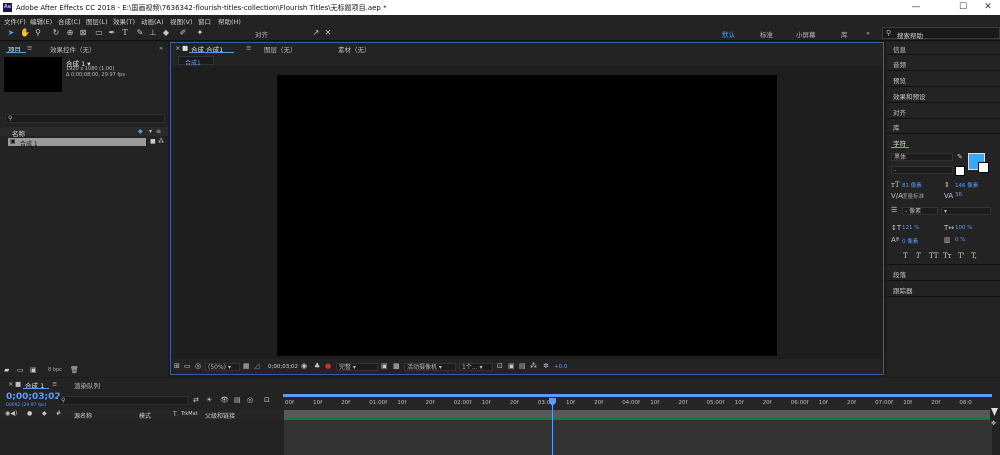 This screenshot has width=1000, height=455. Describe the element at coordinates (77, 143) in the screenshot. I see `project-item-row: ▣ 合成 1` at that location.